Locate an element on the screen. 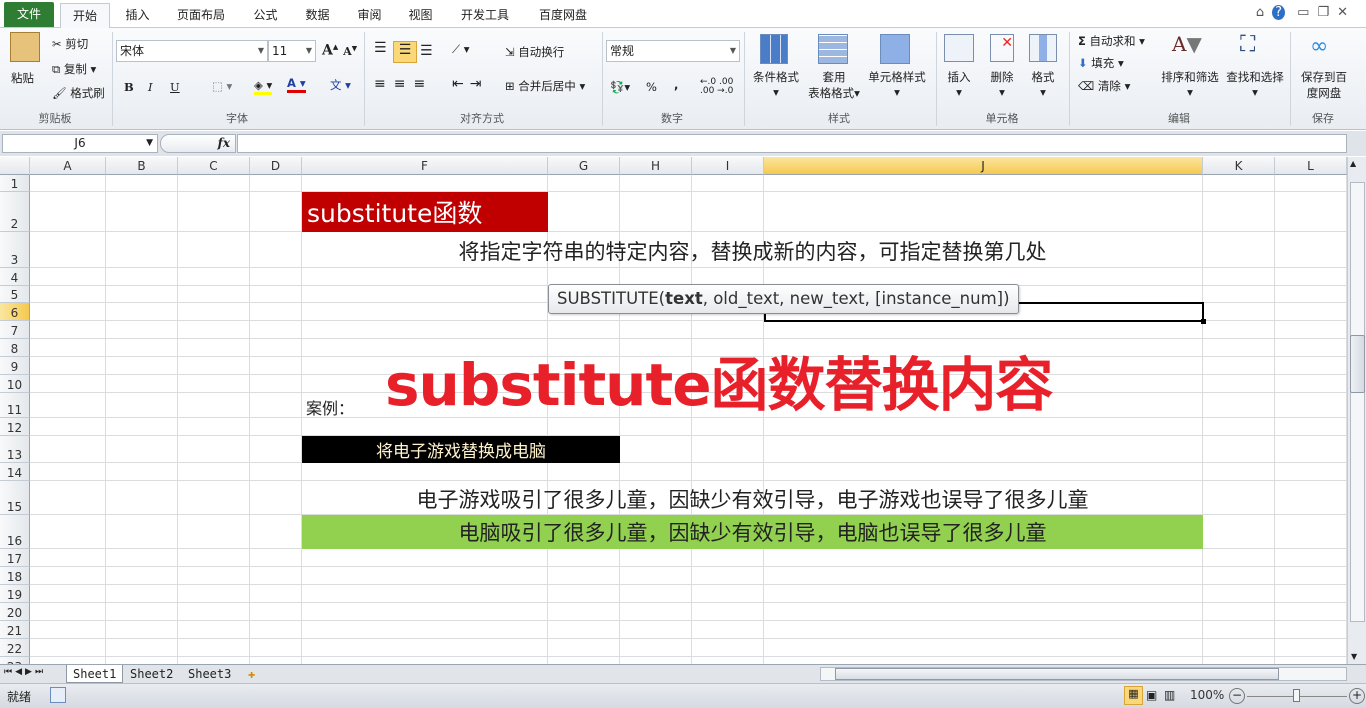 This screenshot has width=1366, height=708. wrap-text-button: ⇲ 自动换行 is located at coordinates (534, 52).